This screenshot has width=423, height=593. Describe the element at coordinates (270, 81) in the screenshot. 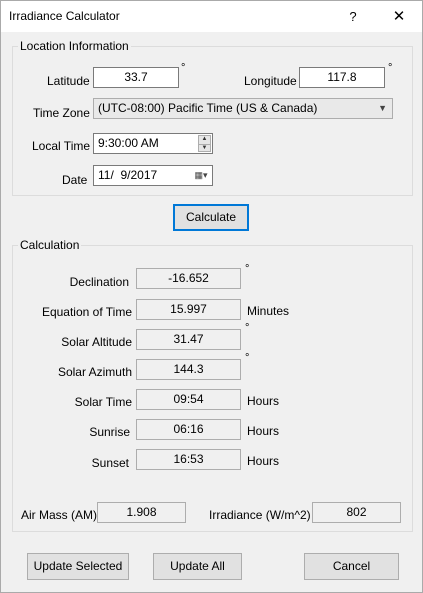

I see `longitude-label: Longitude` at that location.